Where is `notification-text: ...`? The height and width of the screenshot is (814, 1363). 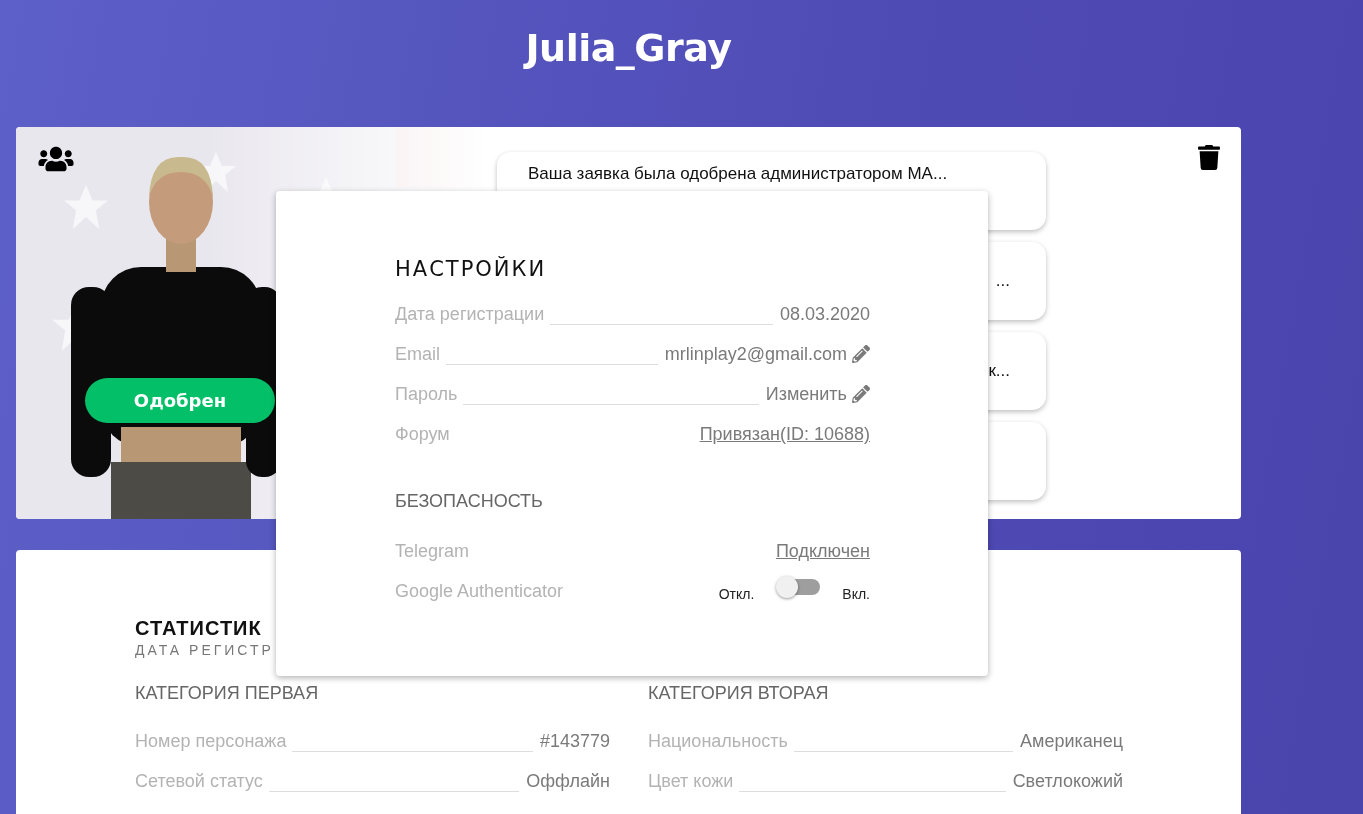 notification-text: ... is located at coordinates (1002, 281).